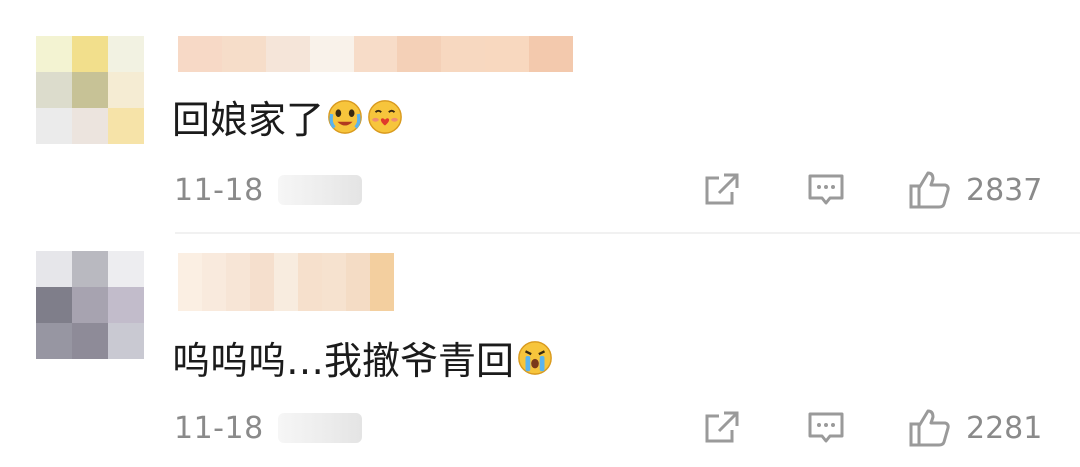  I want to click on like-count: 2837, so click(1004, 190).